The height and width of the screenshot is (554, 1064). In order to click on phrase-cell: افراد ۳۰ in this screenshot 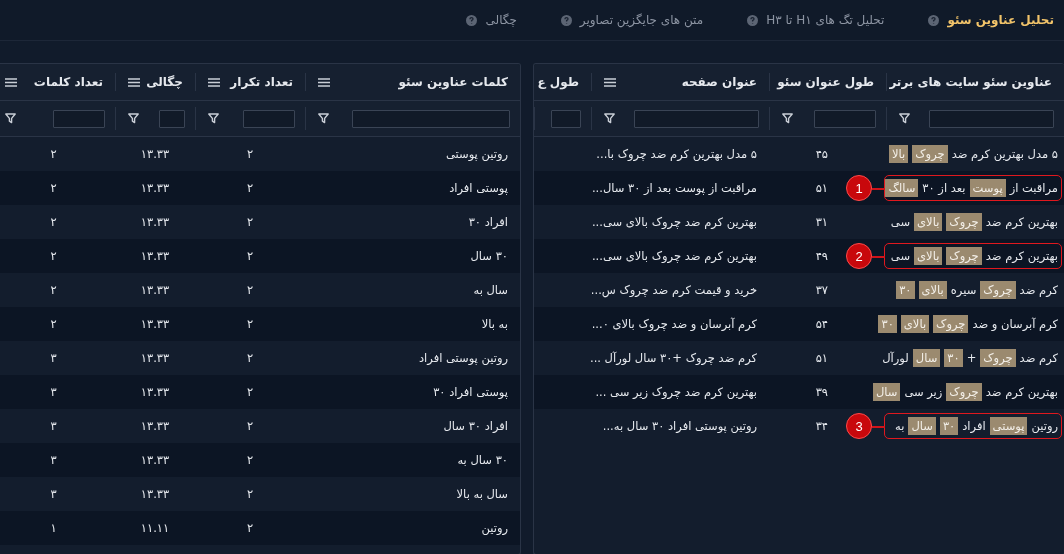, I will do `click(488, 222)`.